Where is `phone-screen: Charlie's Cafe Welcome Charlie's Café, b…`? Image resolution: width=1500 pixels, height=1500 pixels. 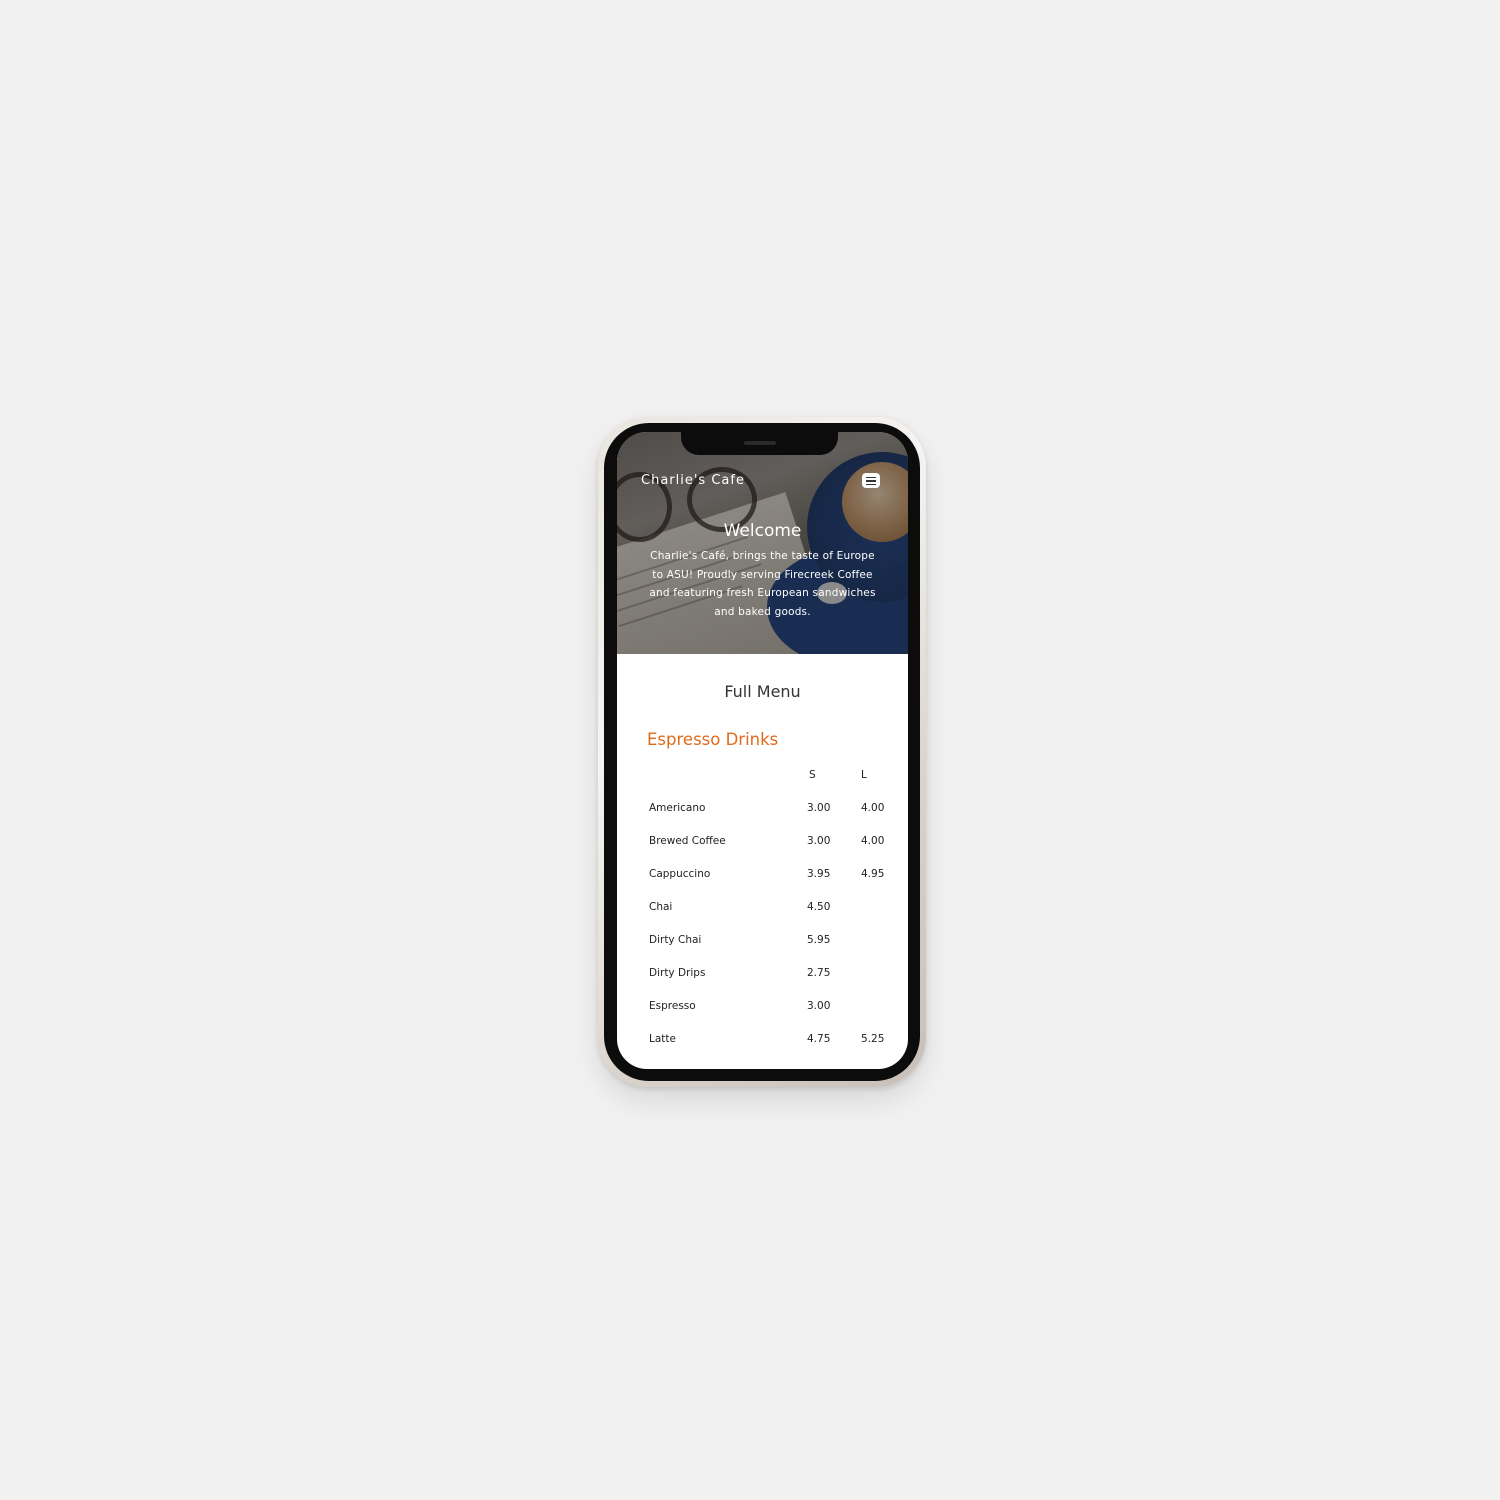 phone-screen: Charlie's Cafe Welcome Charlie's Café, b… is located at coordinates (762, 750).